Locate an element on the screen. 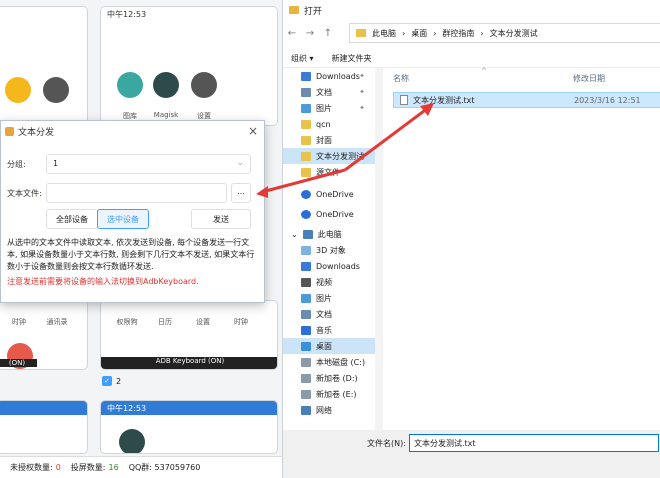 This screenshot has width=660, height=478. nav-item: 3D 对象 is located at coordinates (329, 250).